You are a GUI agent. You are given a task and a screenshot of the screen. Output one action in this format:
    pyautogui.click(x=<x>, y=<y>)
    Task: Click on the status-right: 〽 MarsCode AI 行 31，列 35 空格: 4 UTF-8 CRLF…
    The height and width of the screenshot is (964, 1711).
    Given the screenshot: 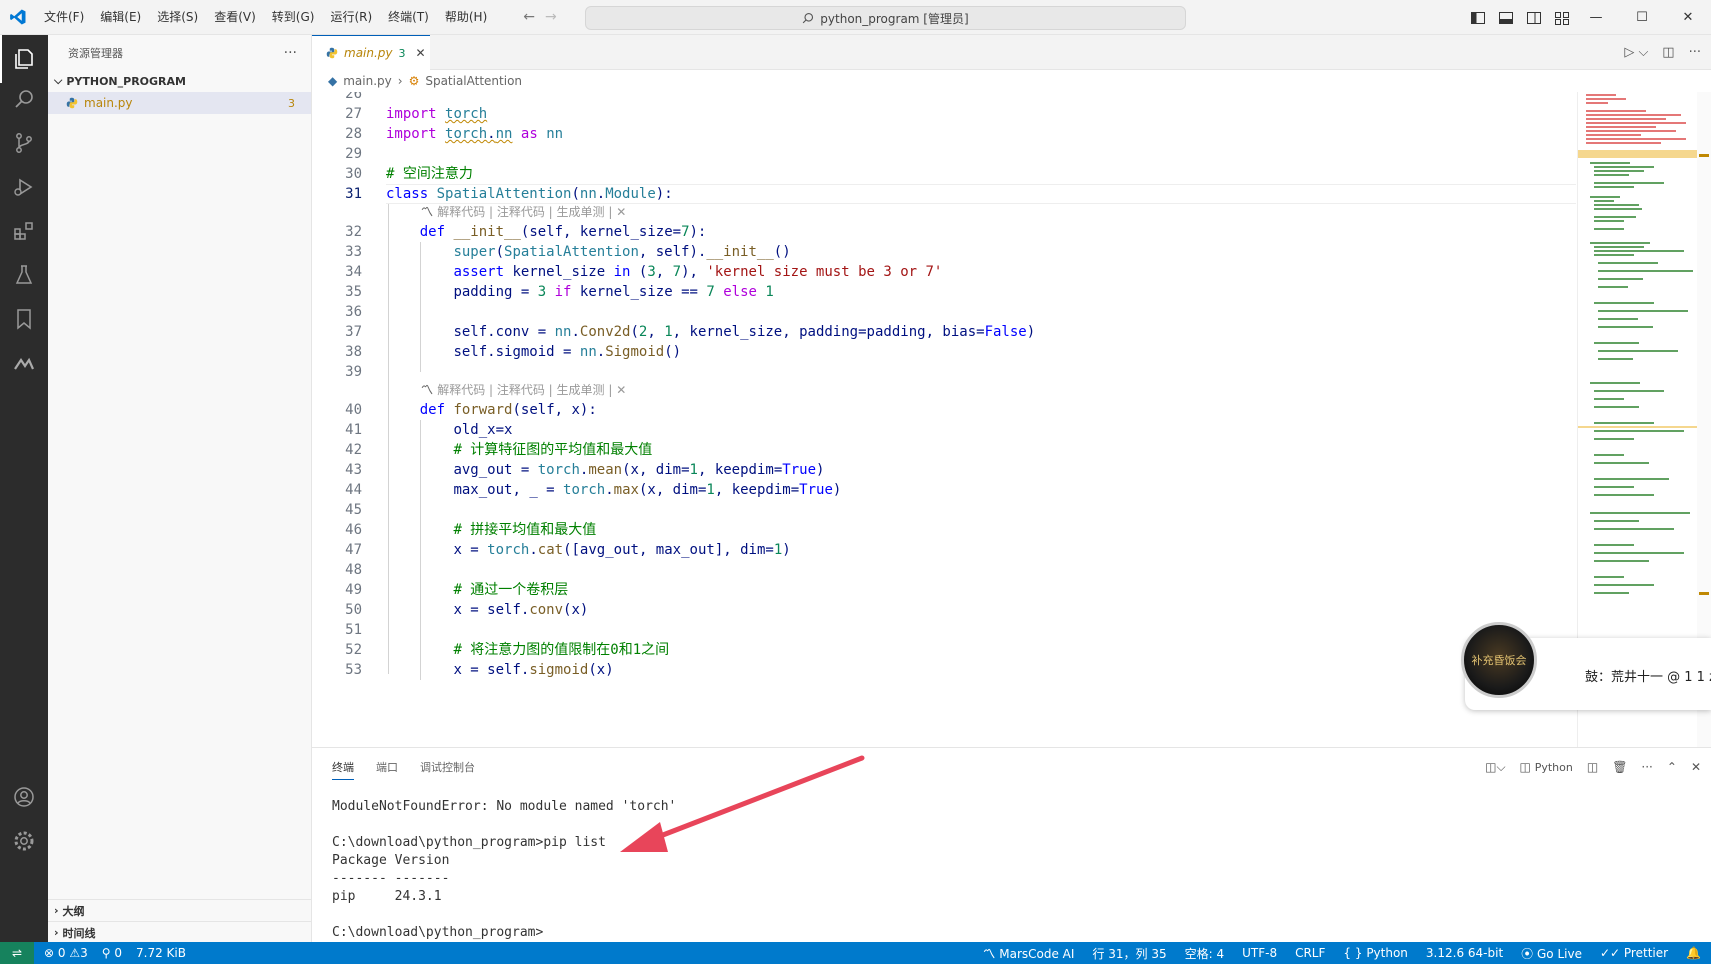 What is the action you would take?
    pyautogui.click(x=1342, y=953)
    